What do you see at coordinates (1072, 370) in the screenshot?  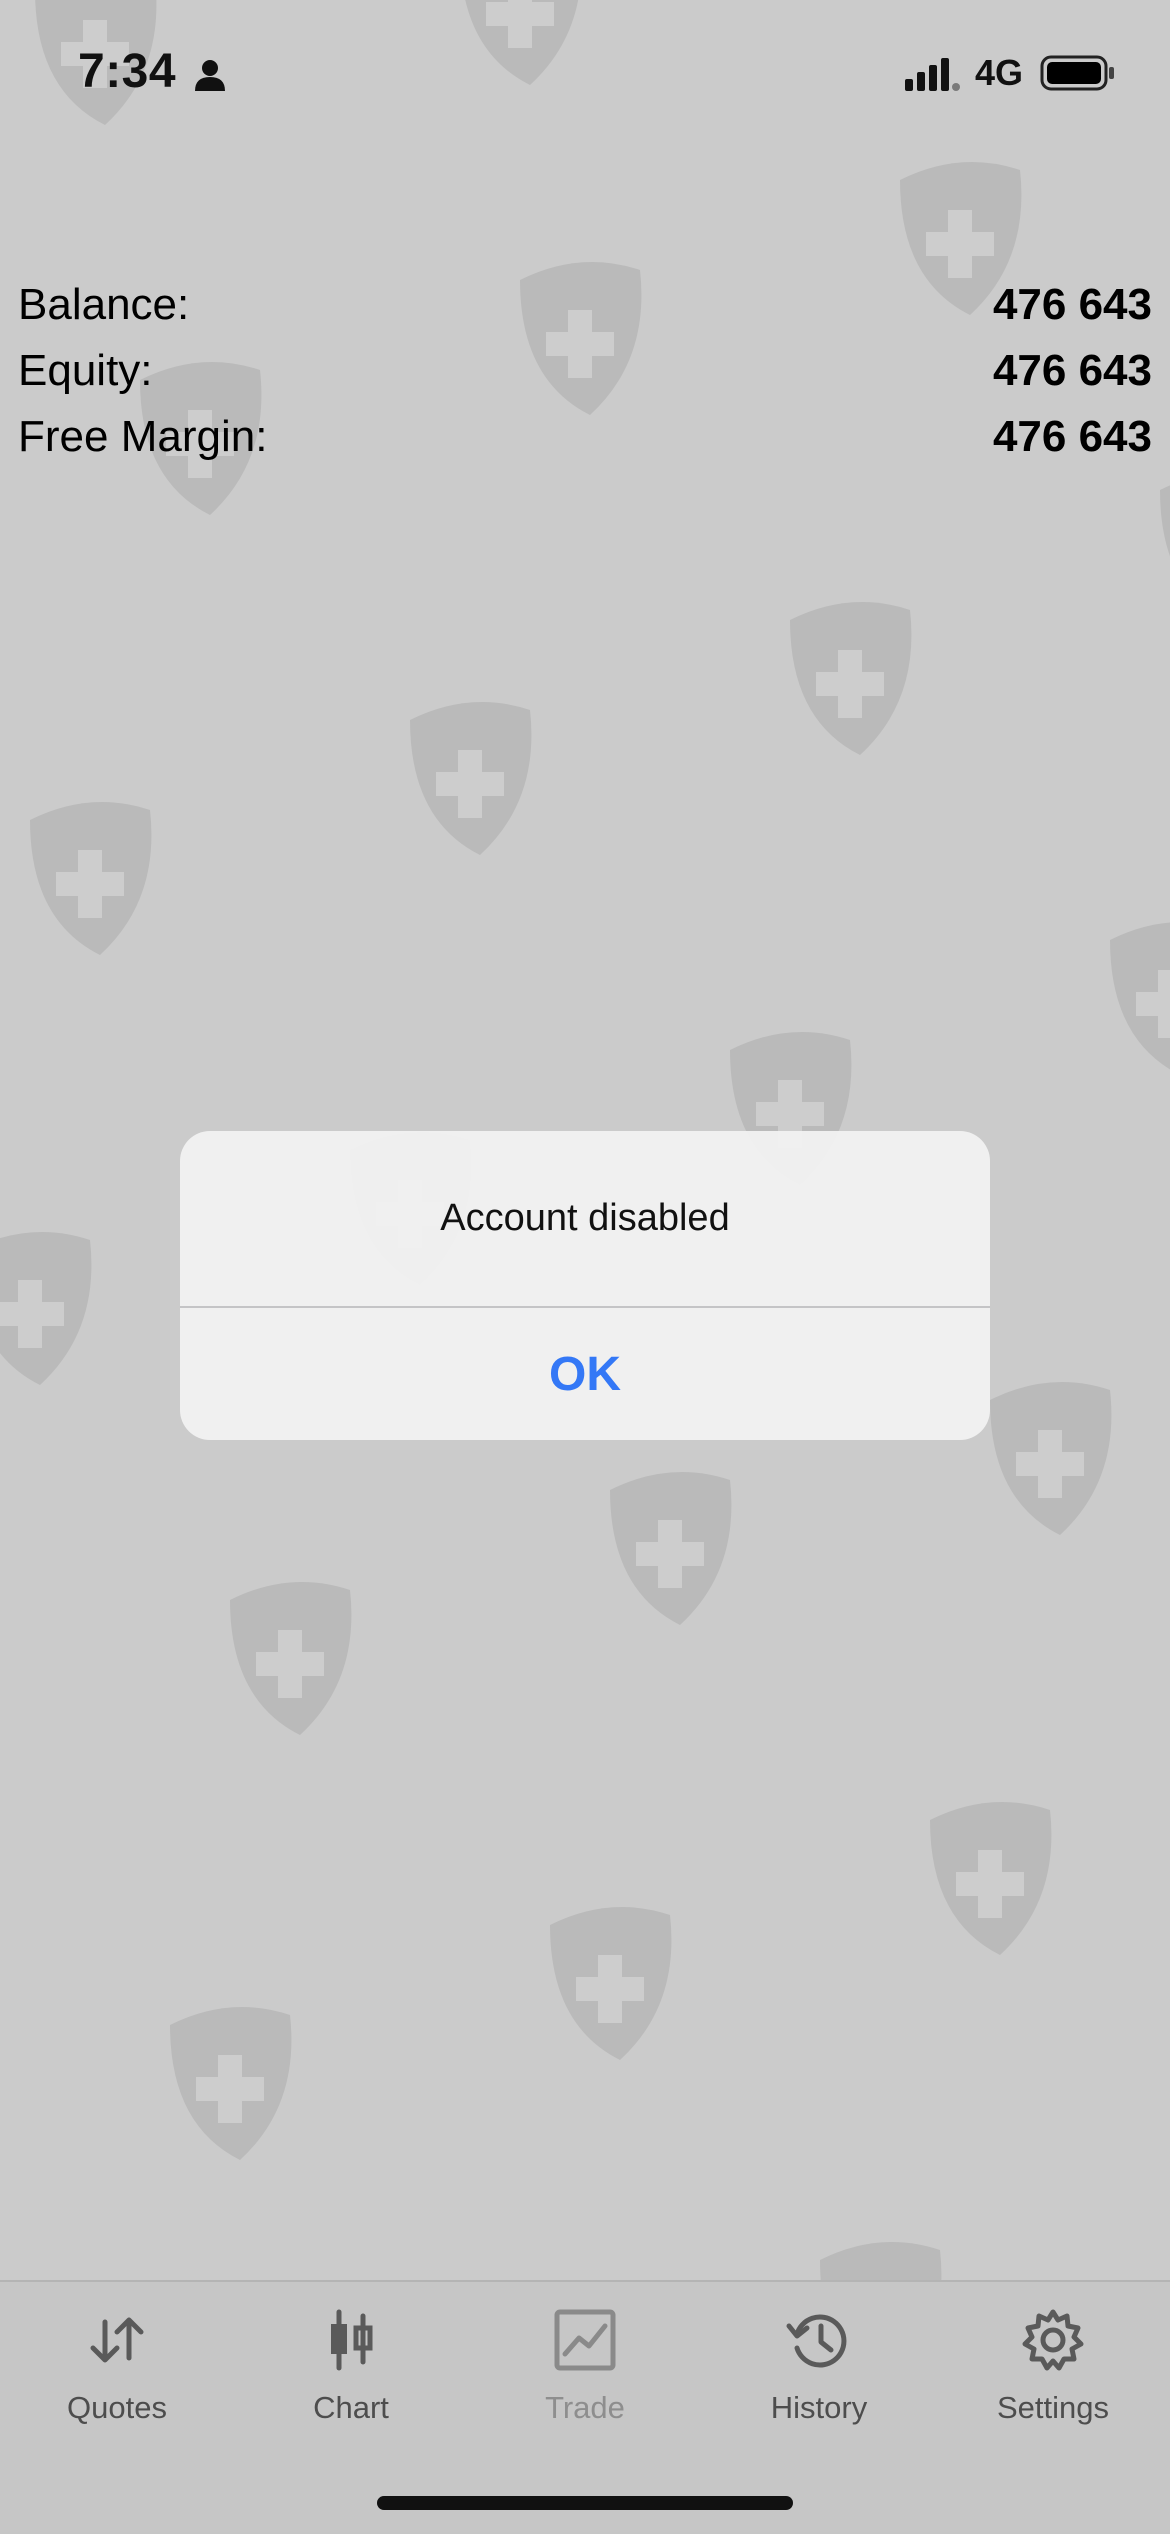 I see `equity-value: 476 643` at bounding box center [1072, 370].